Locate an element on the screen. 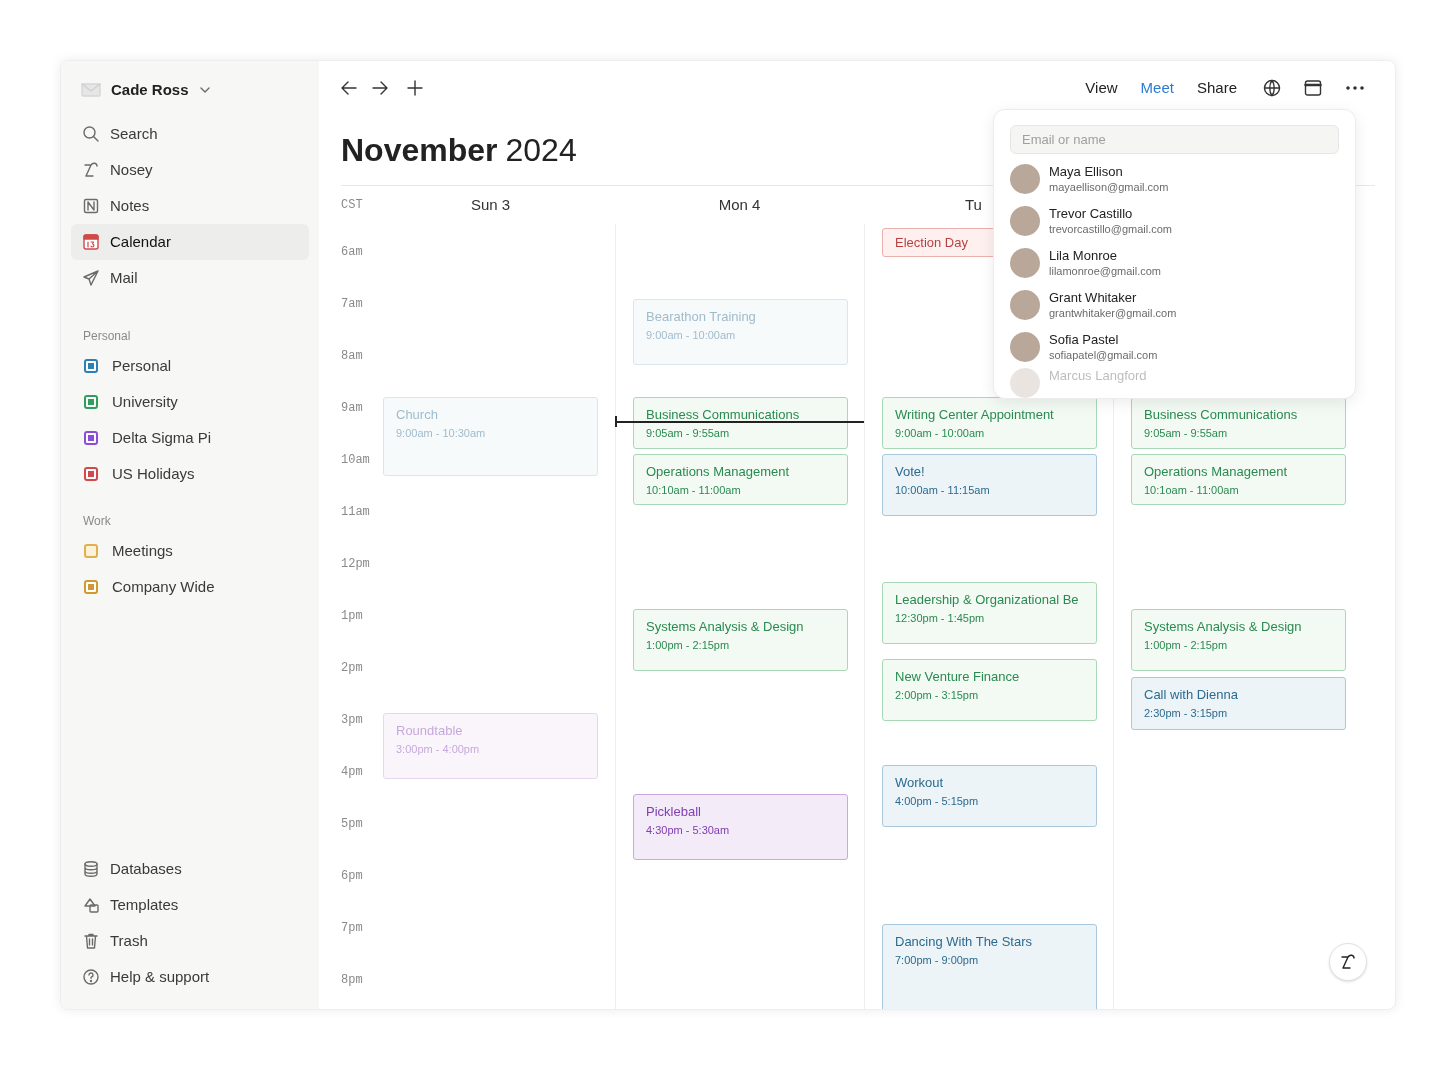  event-card: Operations Management 10:10am - 11:00am is located at coordinates (740, 479).